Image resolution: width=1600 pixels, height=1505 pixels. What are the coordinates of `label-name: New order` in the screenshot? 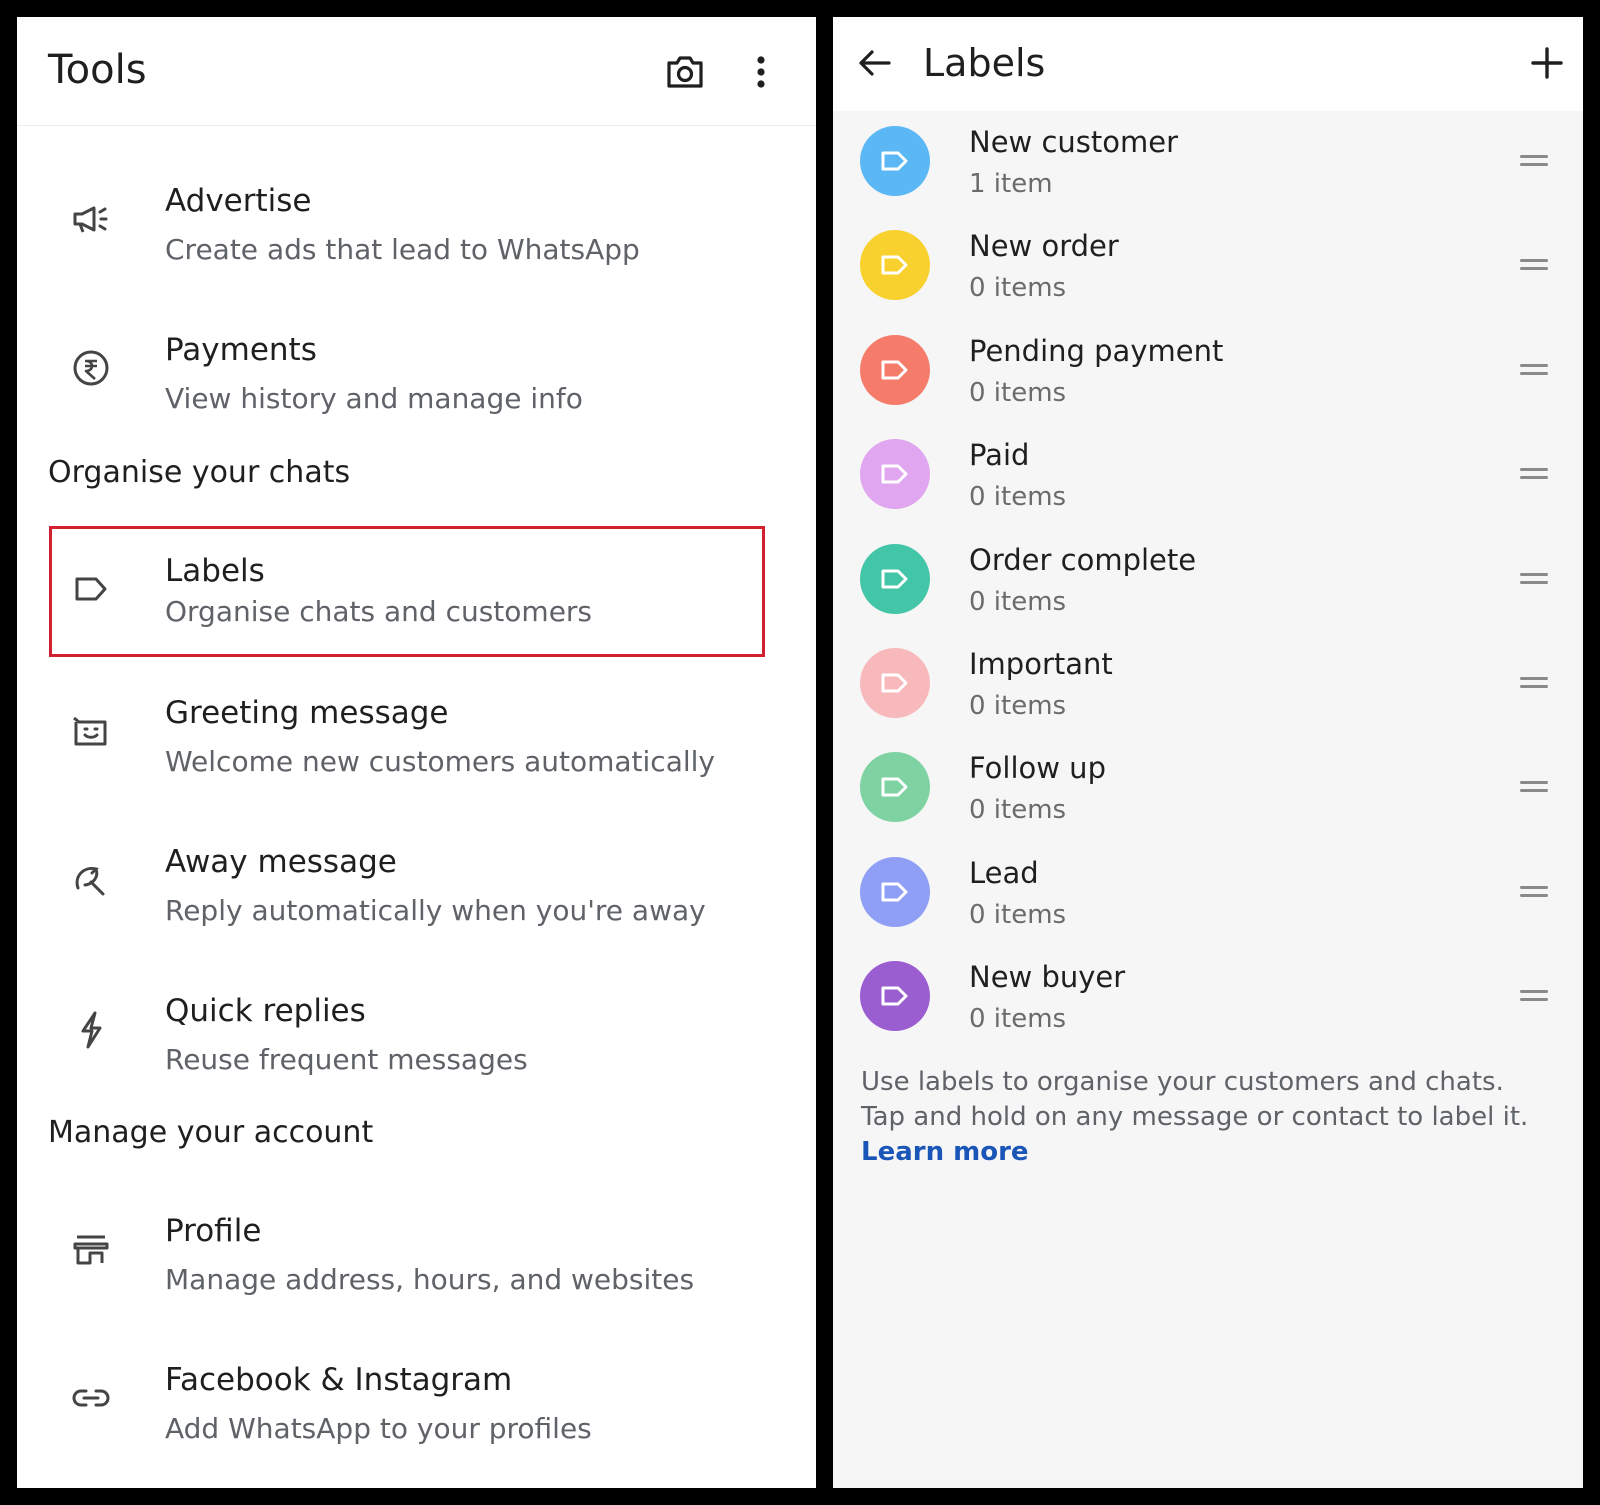 It's located at (1044, 246).